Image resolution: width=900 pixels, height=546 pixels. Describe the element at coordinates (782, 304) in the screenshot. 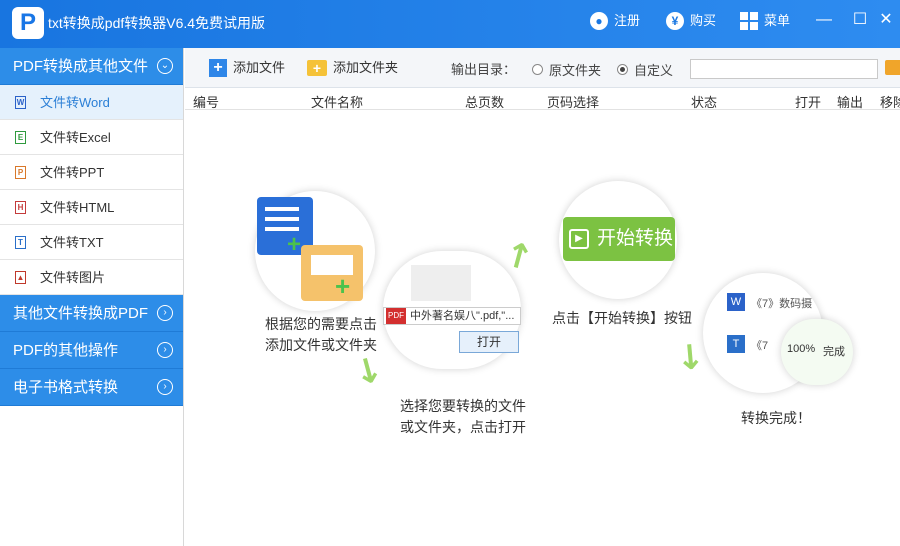

I see `done-file1: 《7》数码摄` at that location.